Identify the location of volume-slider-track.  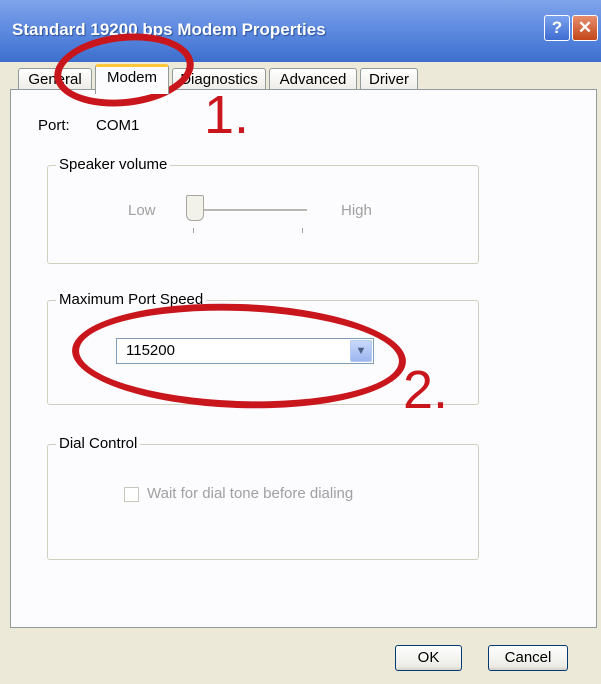
(248, 210).